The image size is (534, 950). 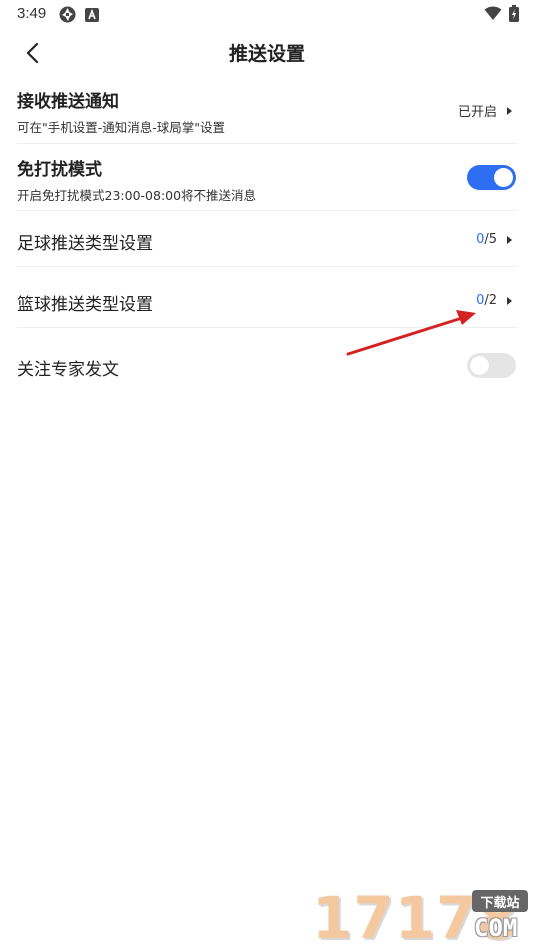 What do you see at coordinates (267, 239) in the screenshot?
I see `football-types-row: 足球推送类型设置 0 /5` at bounding box center [267, 239].